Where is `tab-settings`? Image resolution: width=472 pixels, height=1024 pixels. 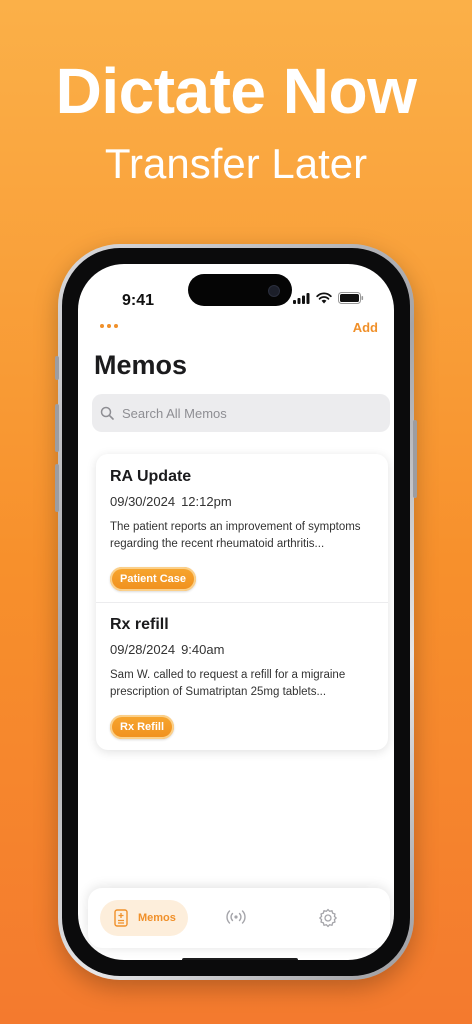 tab-settings is located at coordinates (328, 920).